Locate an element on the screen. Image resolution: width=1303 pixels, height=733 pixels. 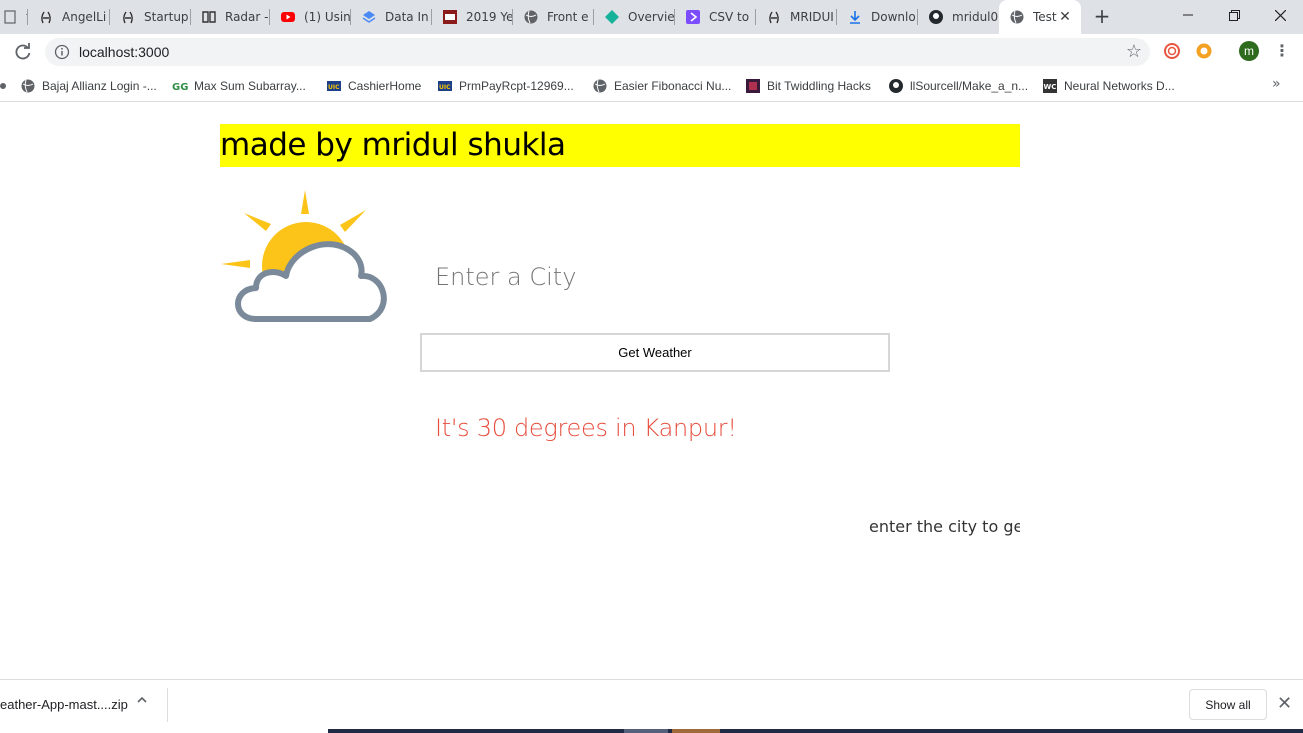
download-shelf: eather-App-mast....zip Show all ✕ is located at coordinates (651, 704).